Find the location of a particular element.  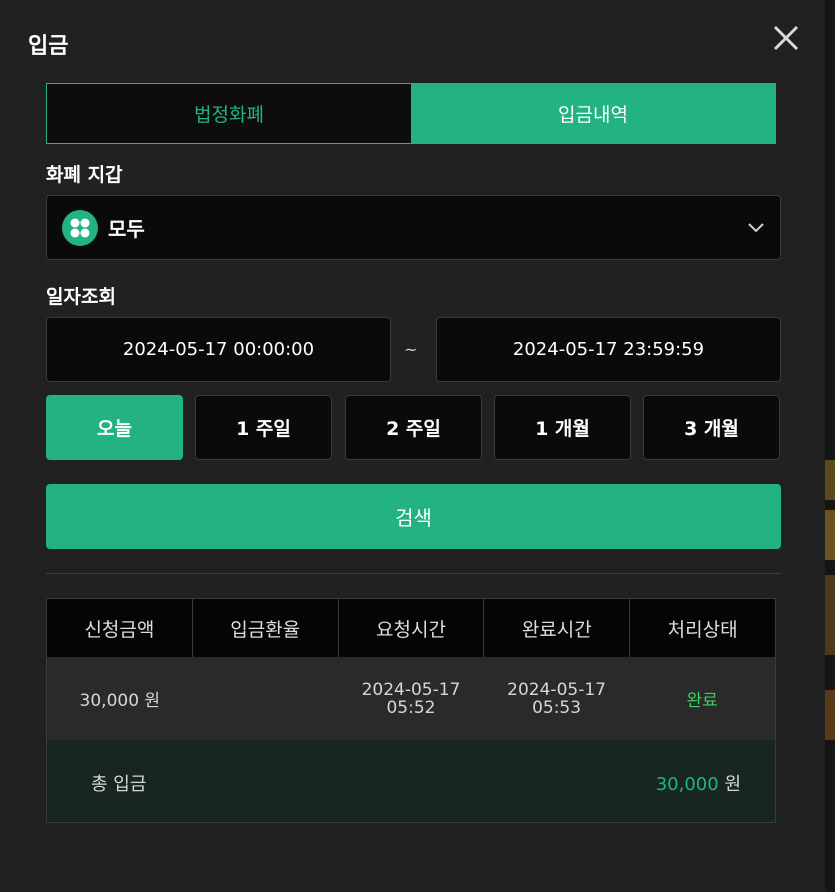

total-row: 총 입금 30,000 원 is located at coordinates (411, 781).